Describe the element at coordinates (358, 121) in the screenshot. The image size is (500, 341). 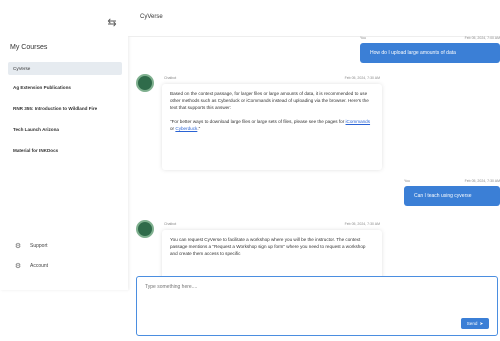
I see `icommands-link: iCommands` at that location.